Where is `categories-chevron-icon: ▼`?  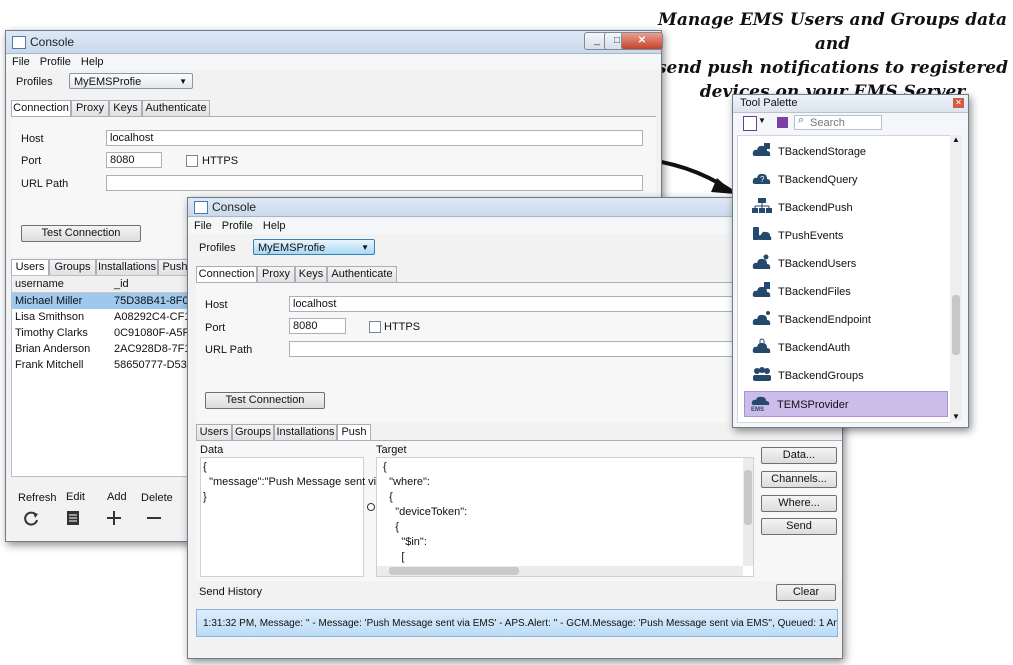 categories-chevron-icon: ▼ is located at coordinates (762, 120).